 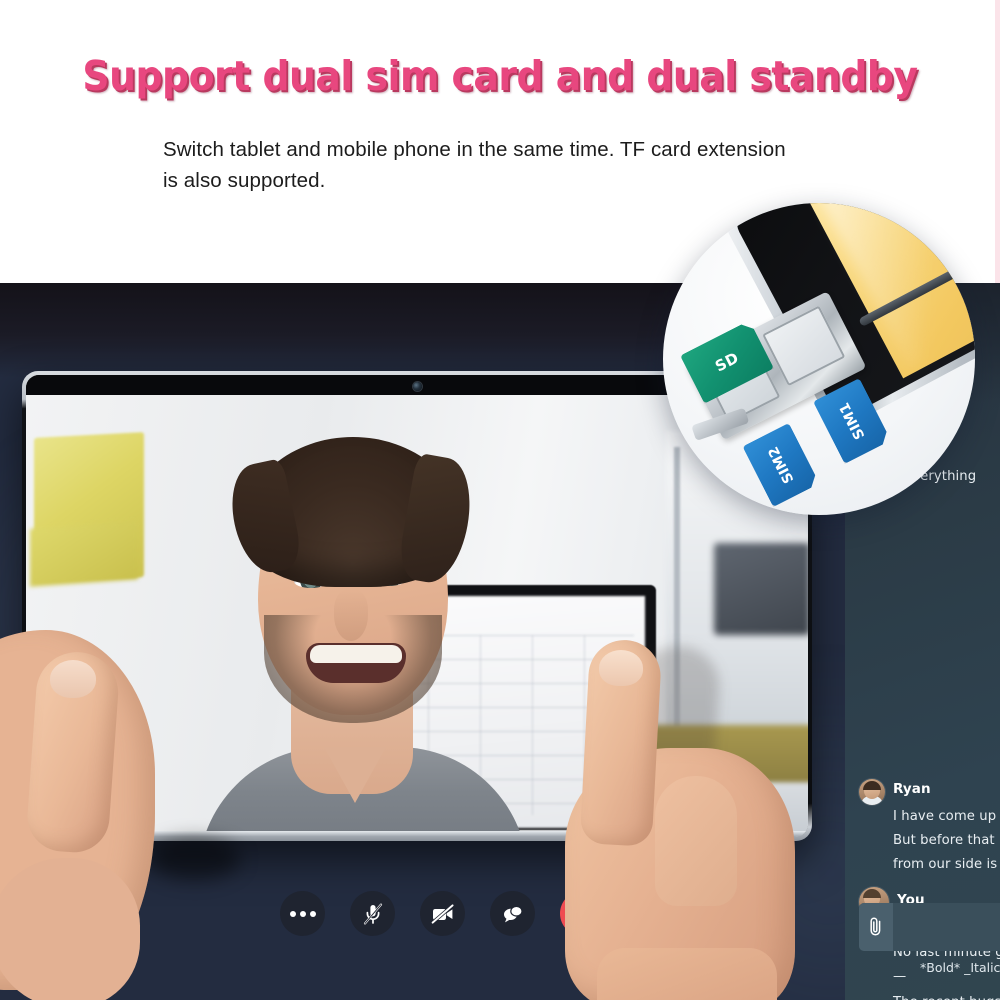 What do you see at coordinates (912, 789) in the screenshot?
I see `chat-sender-name: Ryan` at bounding box center [912, 789].